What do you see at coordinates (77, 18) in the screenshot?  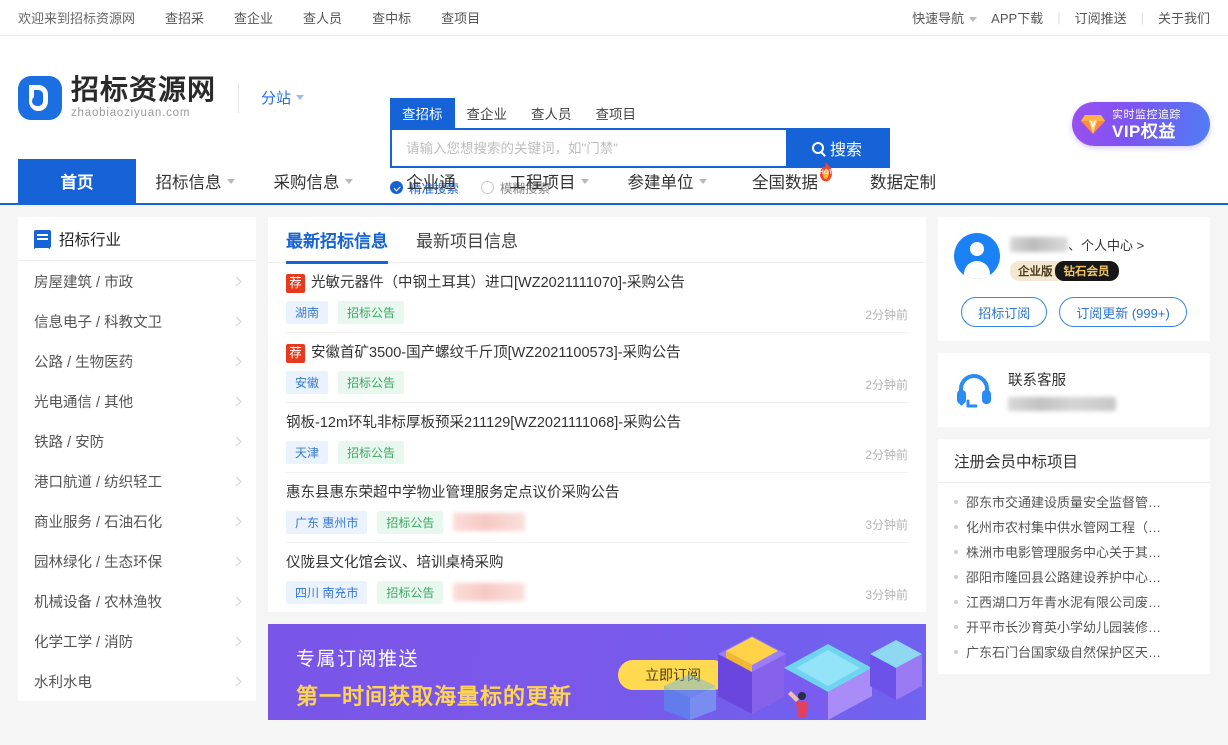 I see `welcome-text: 欢迎来到招标资源网` at bounding box center [77, 18].